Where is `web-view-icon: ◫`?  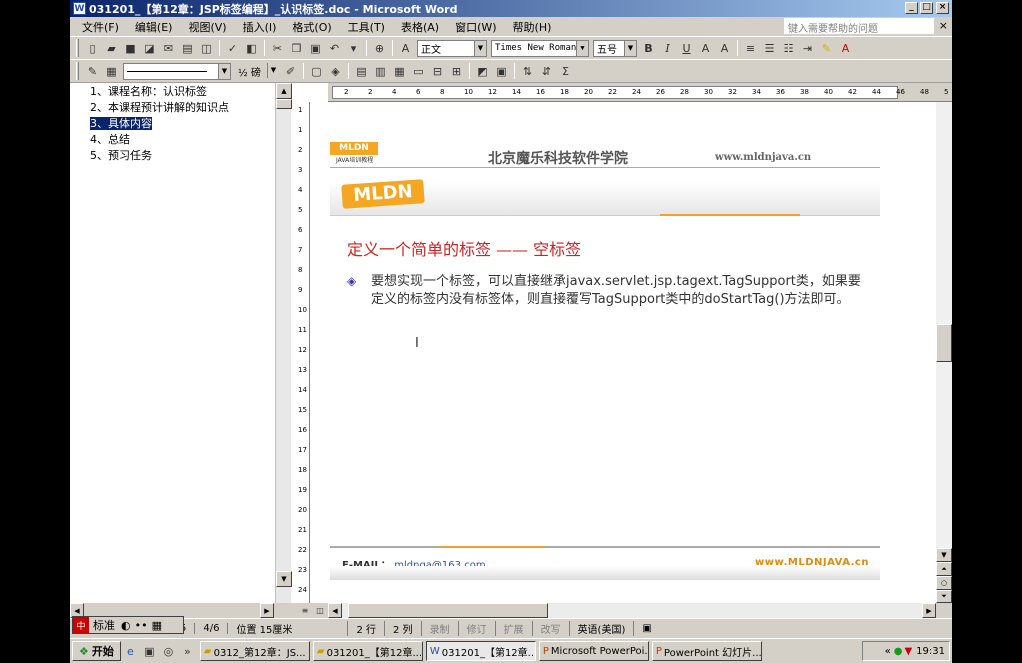 web-view-icon: ◫ is located at coordinates (320, 610).